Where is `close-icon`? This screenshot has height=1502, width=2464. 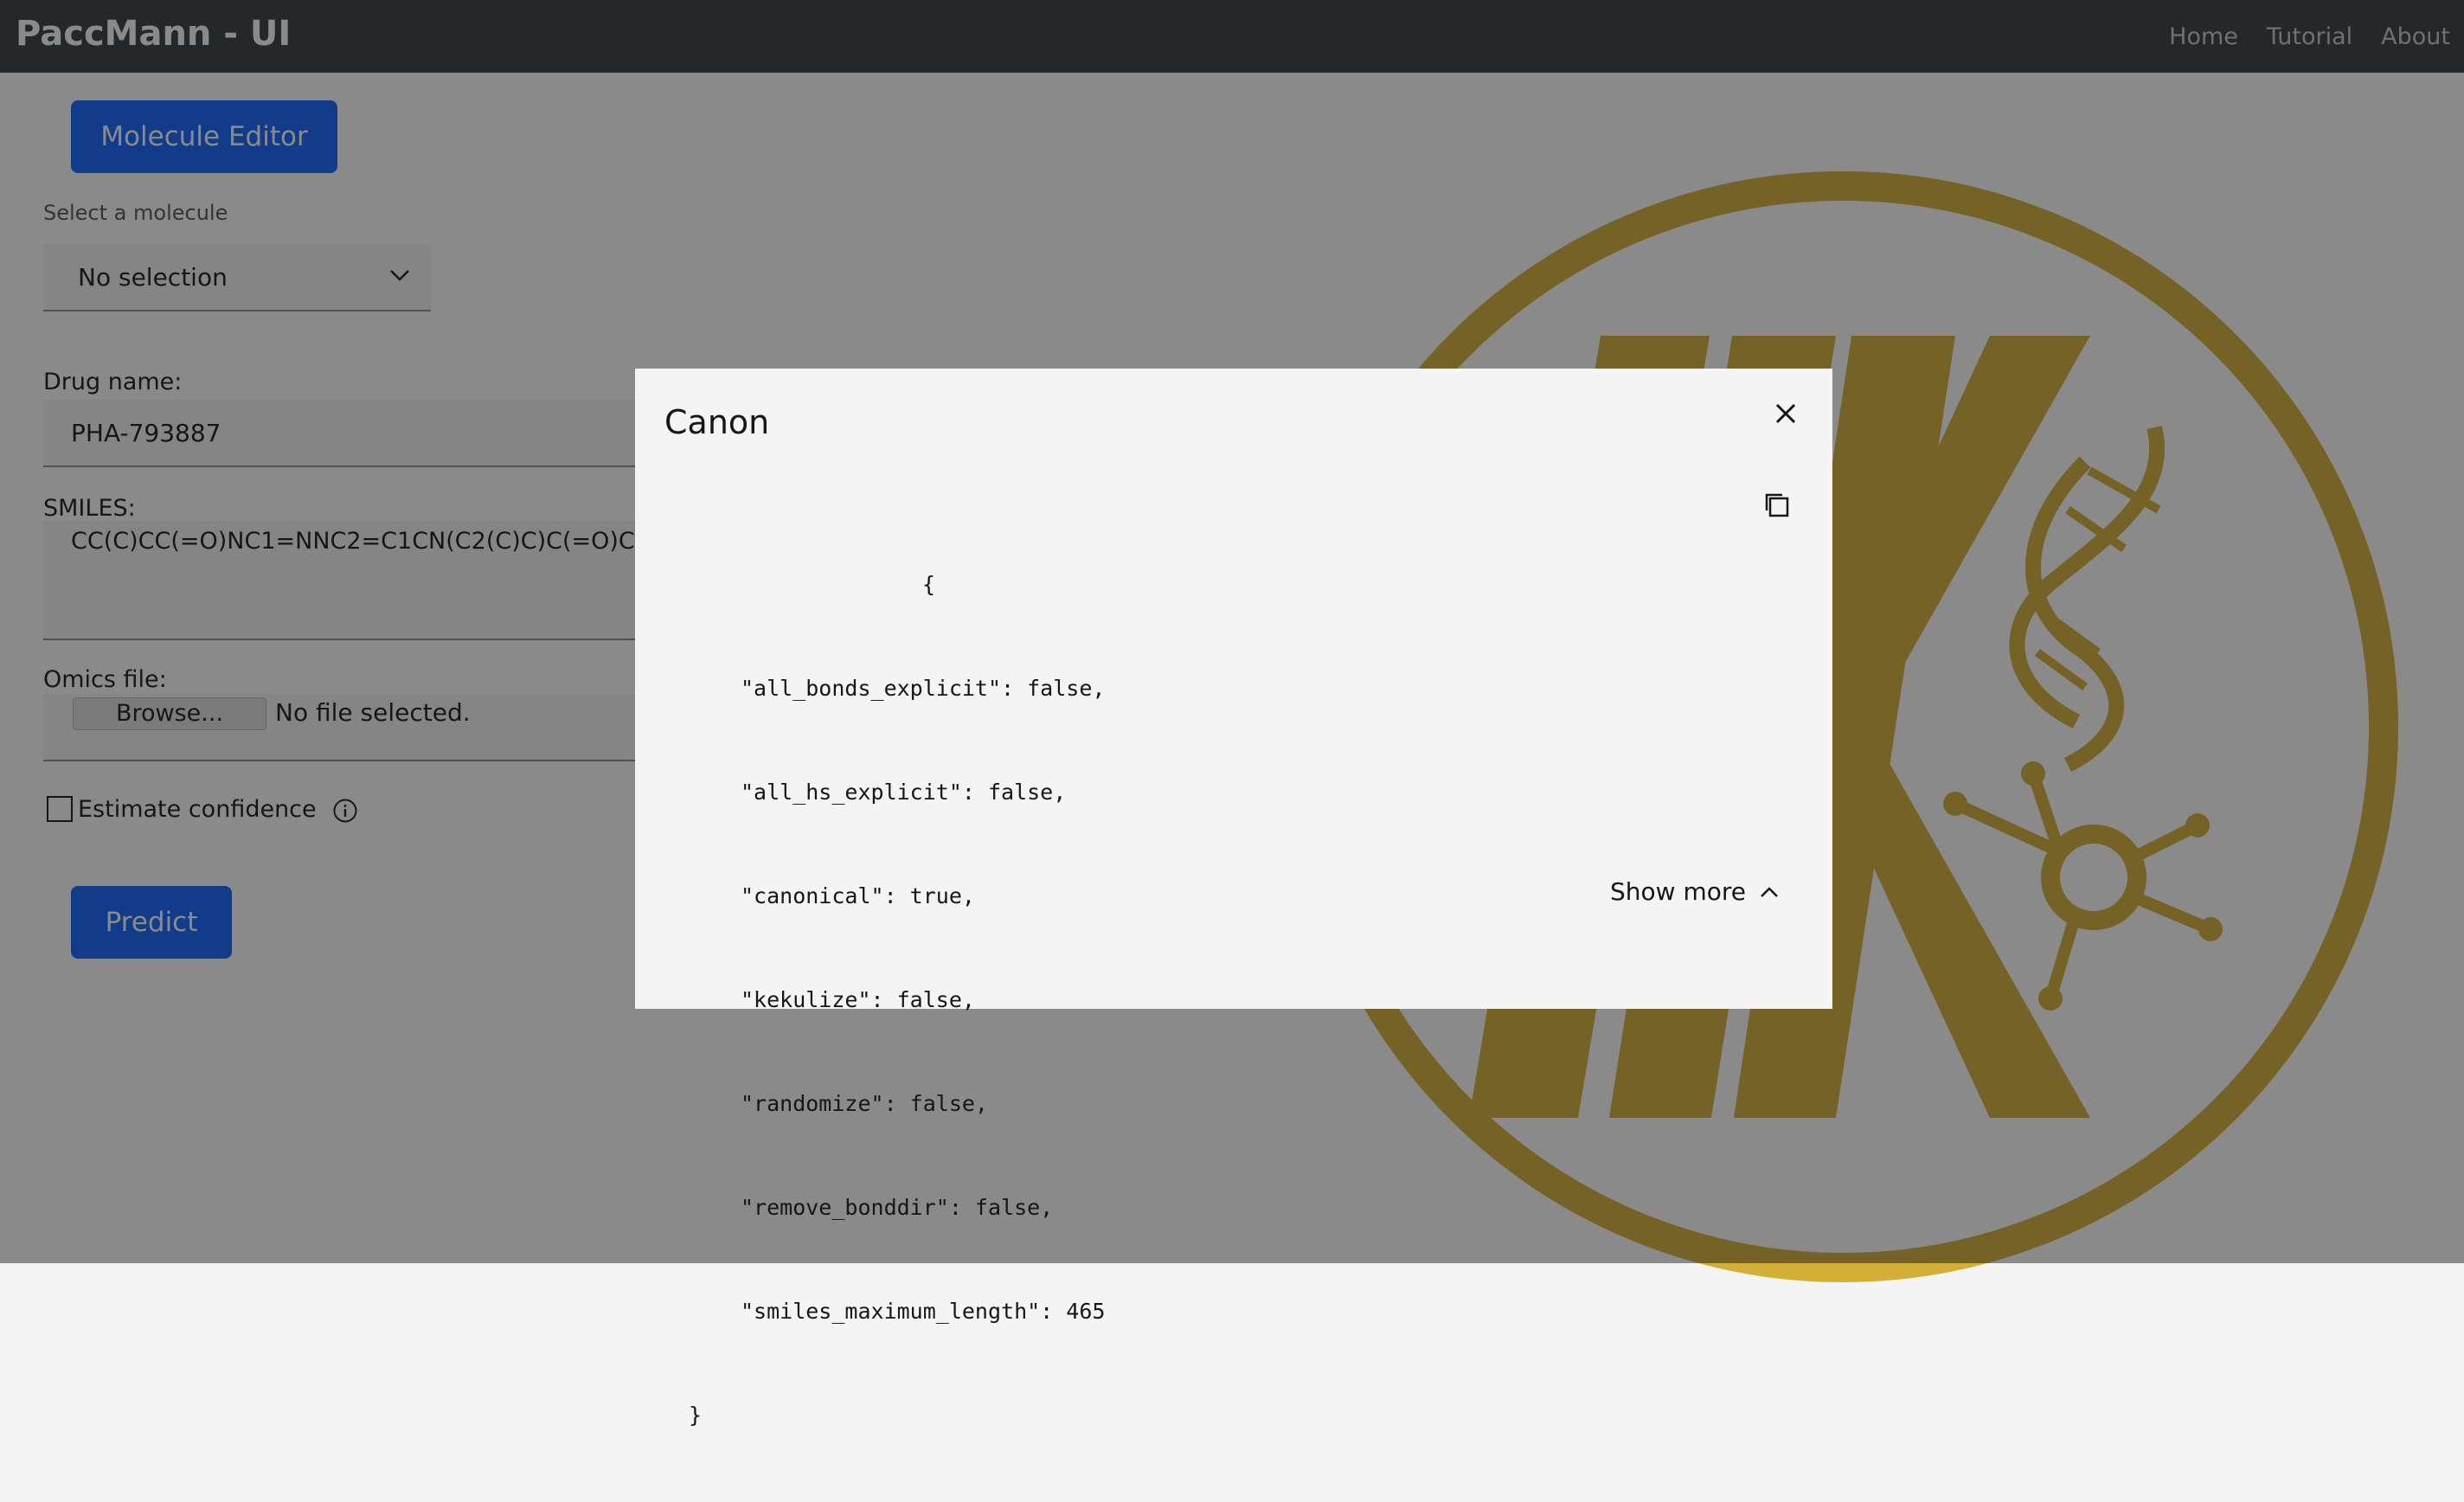
close-icon is located at coordinates (1785, 413).